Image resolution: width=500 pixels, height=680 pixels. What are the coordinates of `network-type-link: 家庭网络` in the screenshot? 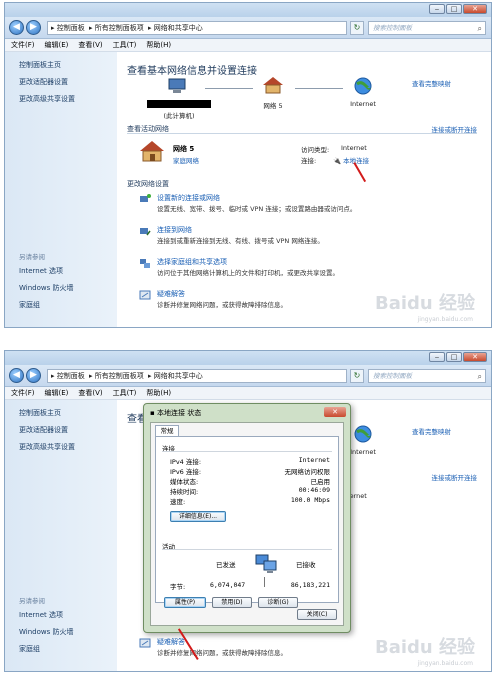 It's located at (186, 160).